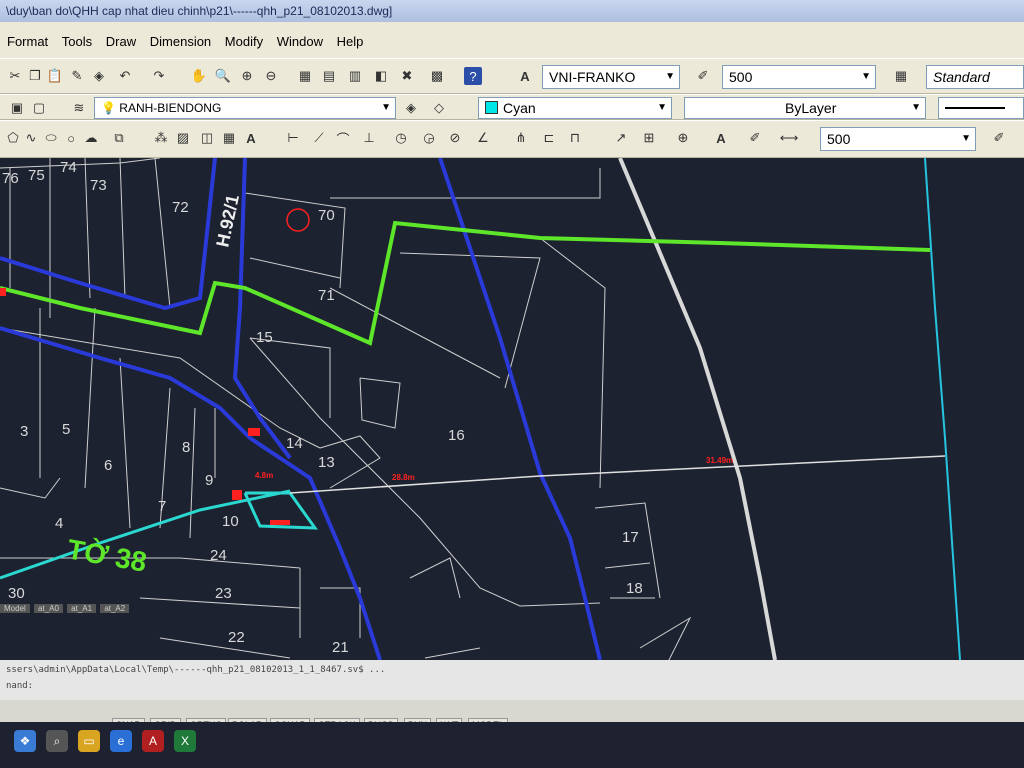 The width and height of the screenshot is (1024, 768). Describe the element at coordinates (521, 138) in the screenshot. I see `quick-dim-icon: ⋔` at that location.